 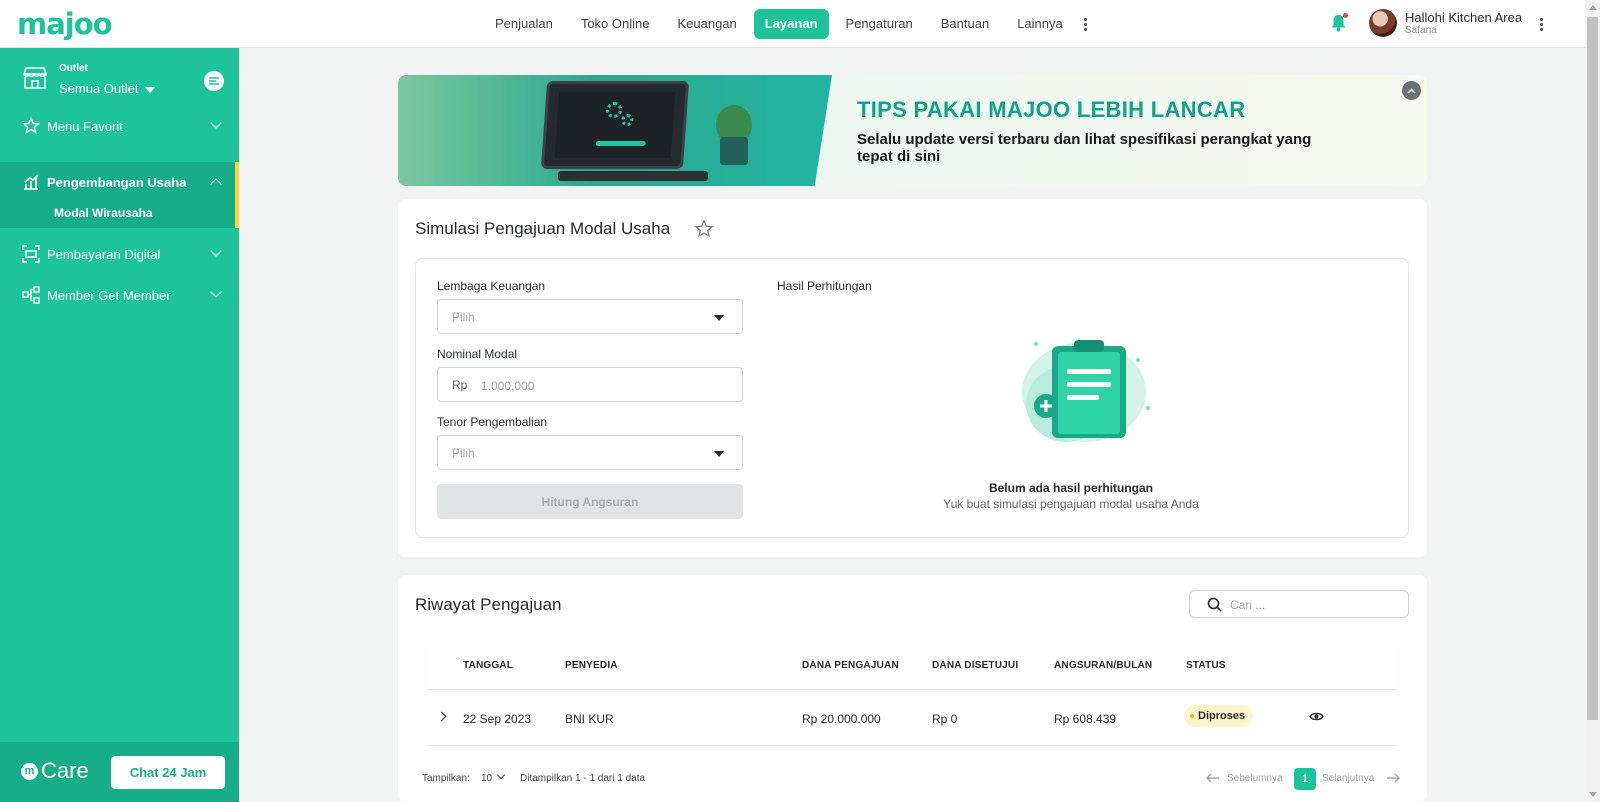 I want to click on page-size-select: 10, so click(x=486, y=778).